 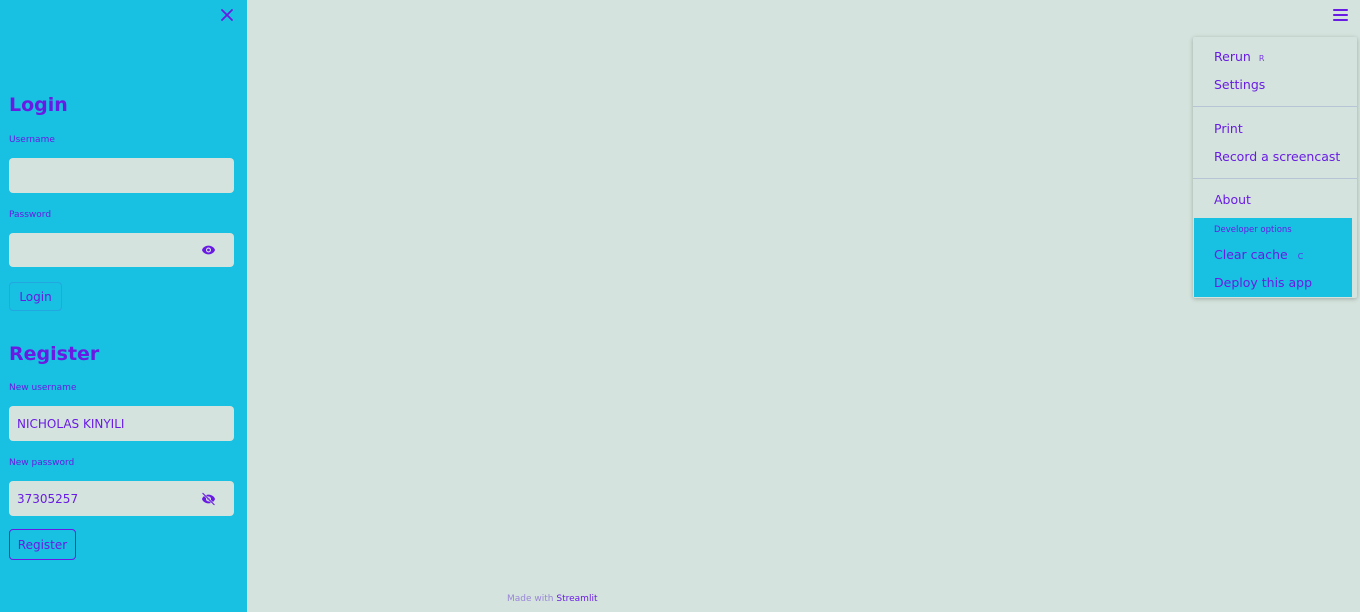 I want to click on main-menu-button, so click(x=1340, y=15).